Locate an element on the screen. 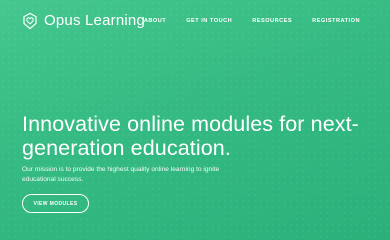 The image size is (390, 240). brand-logo-link: Opus Learning is located at coordinates (83, 21).